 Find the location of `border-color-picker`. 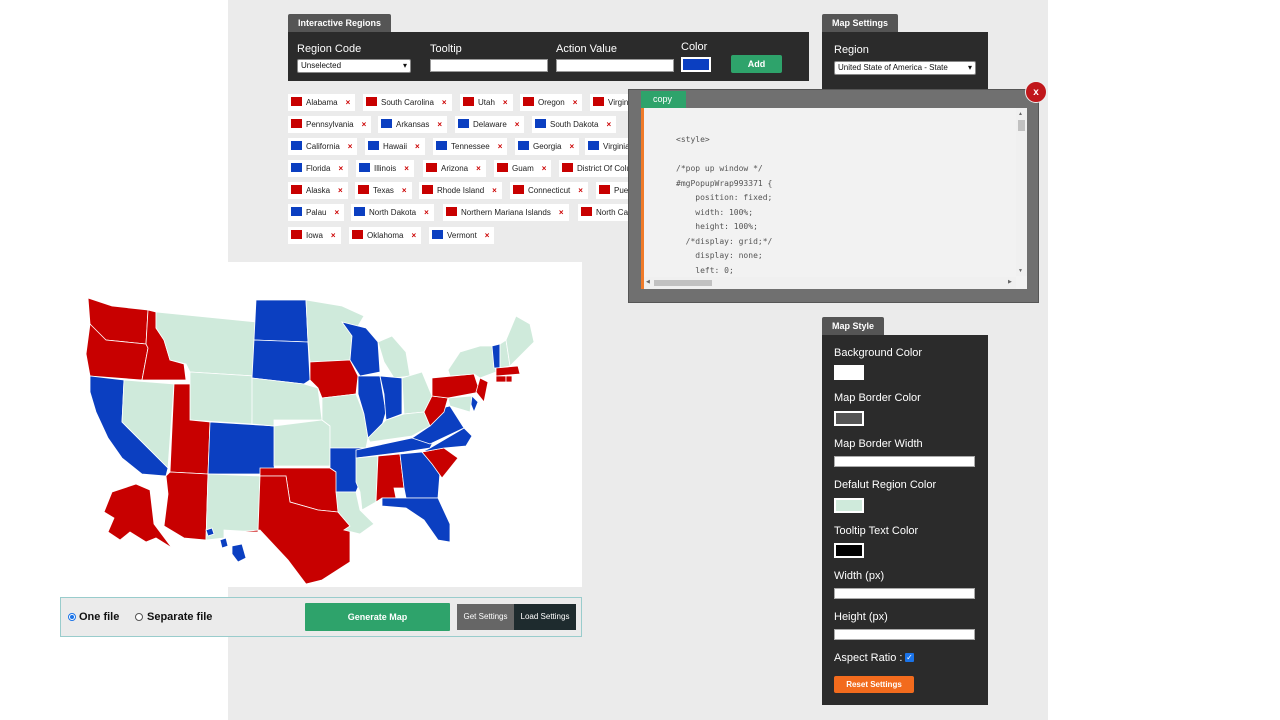

border-color-picker is located at coordinates (849, 418).